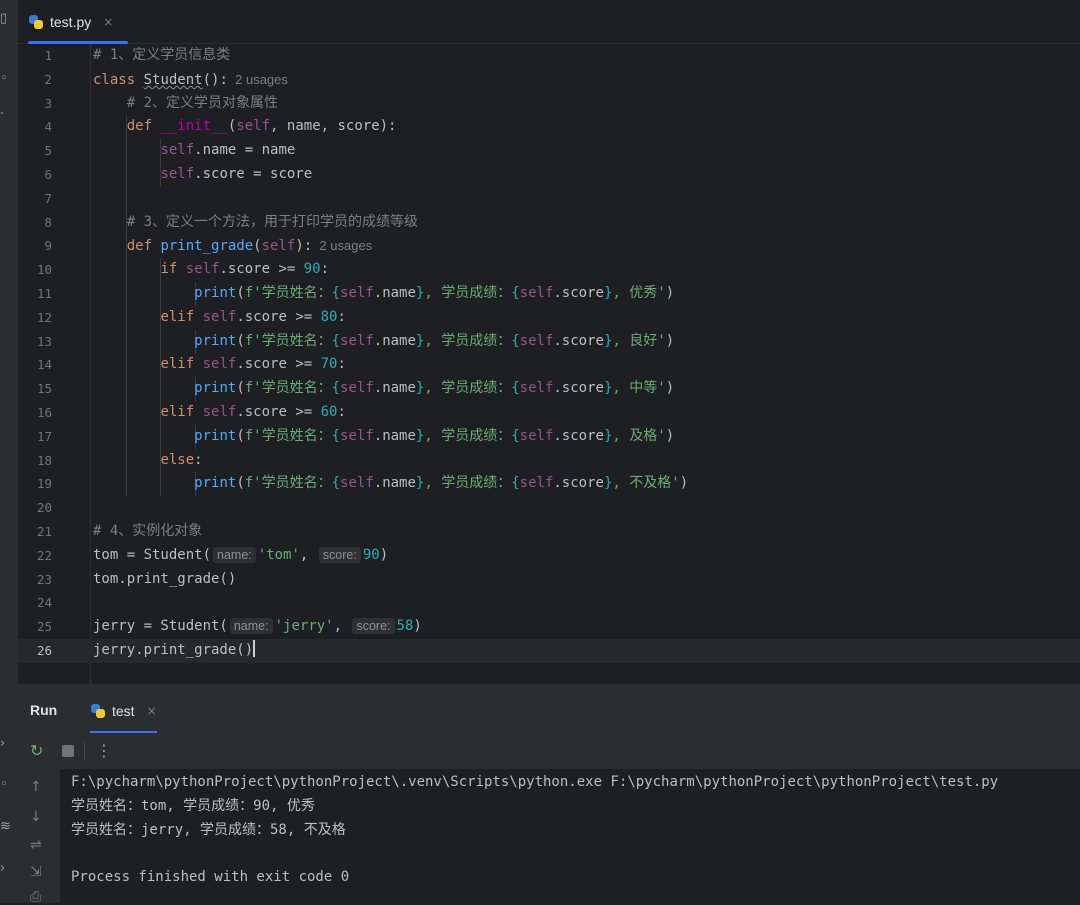  What do you see at coordinates (549, 56) in the screenshot?
I see `code-line: 1 # 1、定义学员信息类` at bounding box center [549, 56].